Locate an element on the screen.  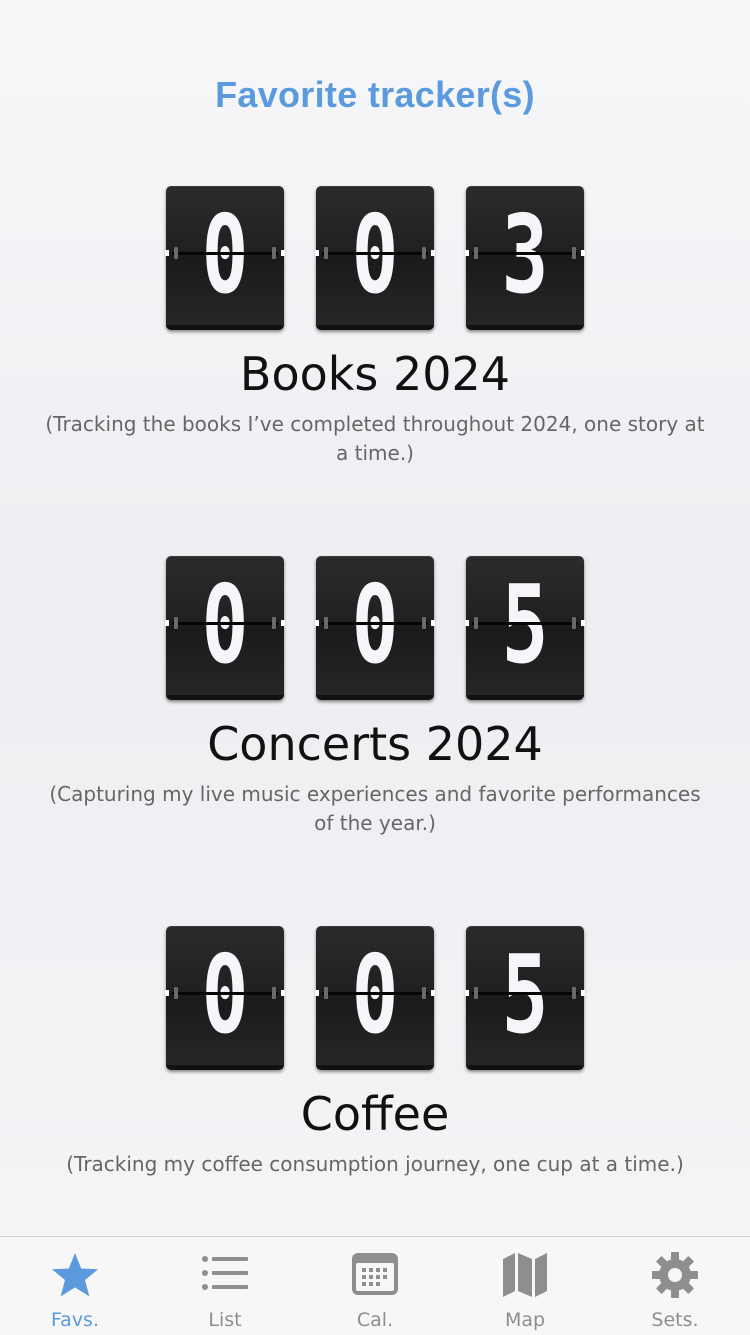
flip-counter: 0 0 3 is located at coordinates (375, 260).